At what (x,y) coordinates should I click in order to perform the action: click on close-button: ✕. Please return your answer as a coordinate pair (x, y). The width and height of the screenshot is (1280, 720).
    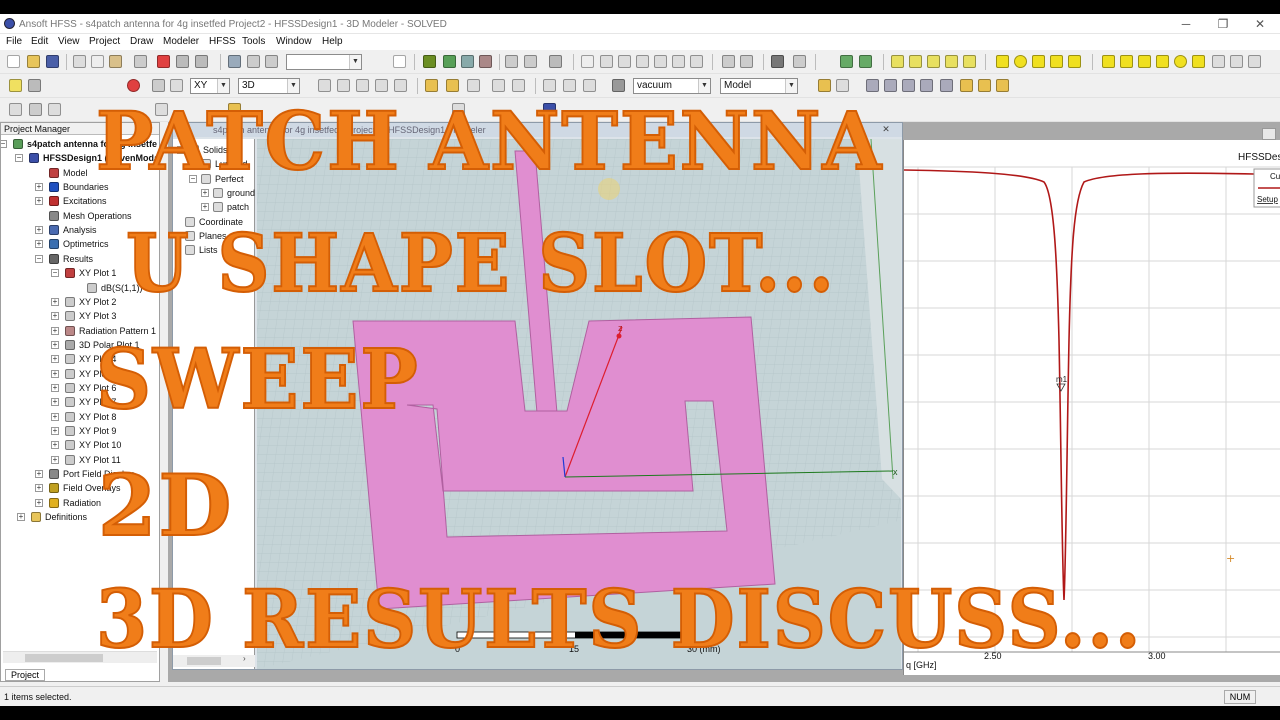
    Looking at the image, I should click on (1260, 24).